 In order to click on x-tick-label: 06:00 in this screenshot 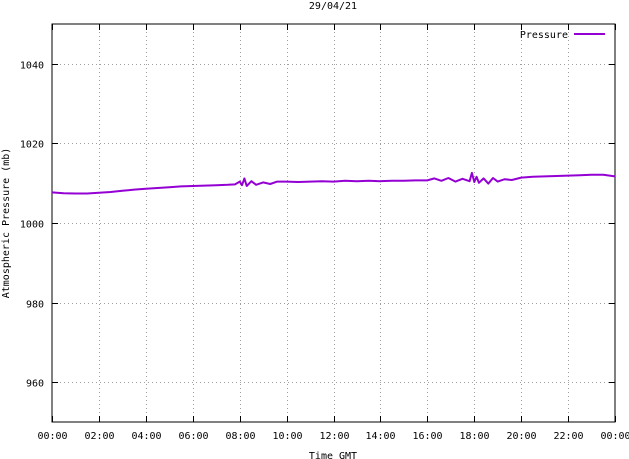, I will do `click(193, 436)`.